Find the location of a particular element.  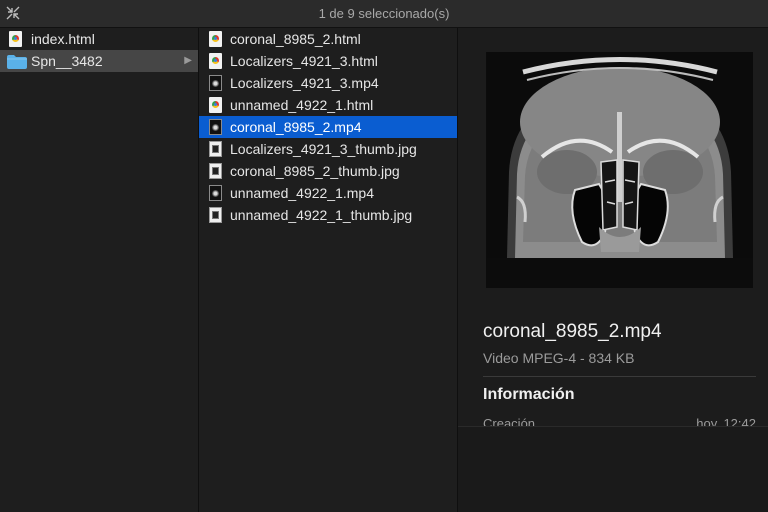

file-label: Localizers_4921_3_thumb.jpg is located at coordinates (323, 149).